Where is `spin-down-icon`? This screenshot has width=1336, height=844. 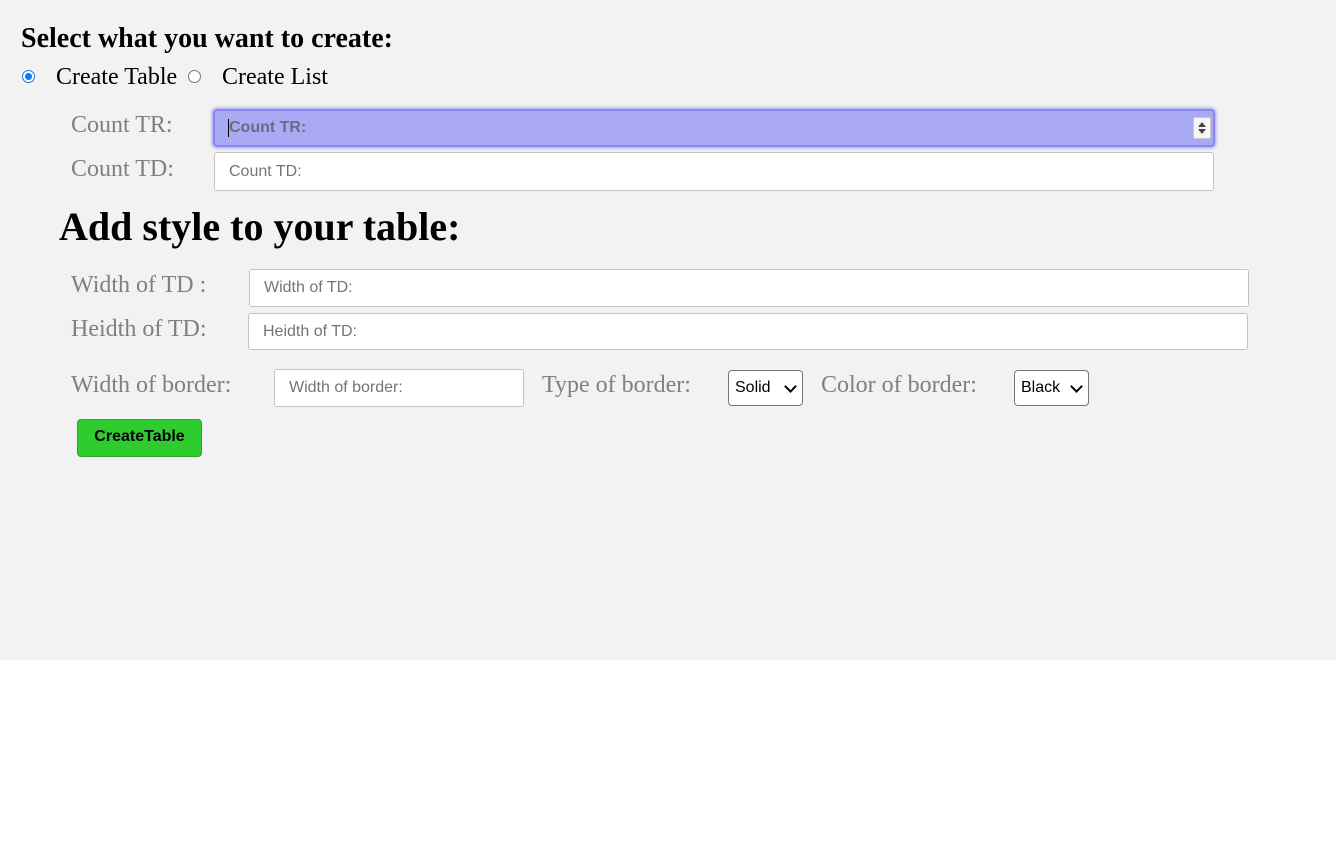
spin-down-icon is located at coordinates (1202, 131).